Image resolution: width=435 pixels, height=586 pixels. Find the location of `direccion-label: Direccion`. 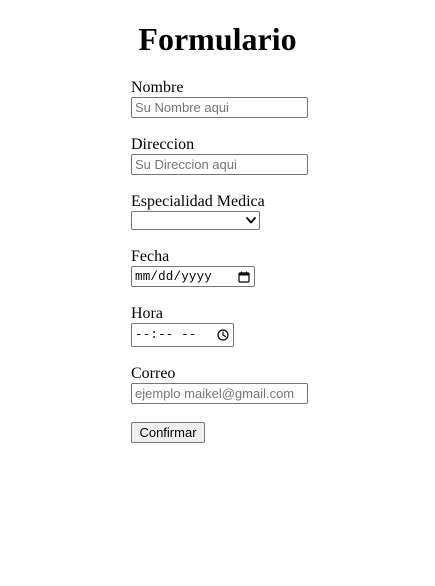

direccion-label: Direccion is located at coordinates (163, 144).